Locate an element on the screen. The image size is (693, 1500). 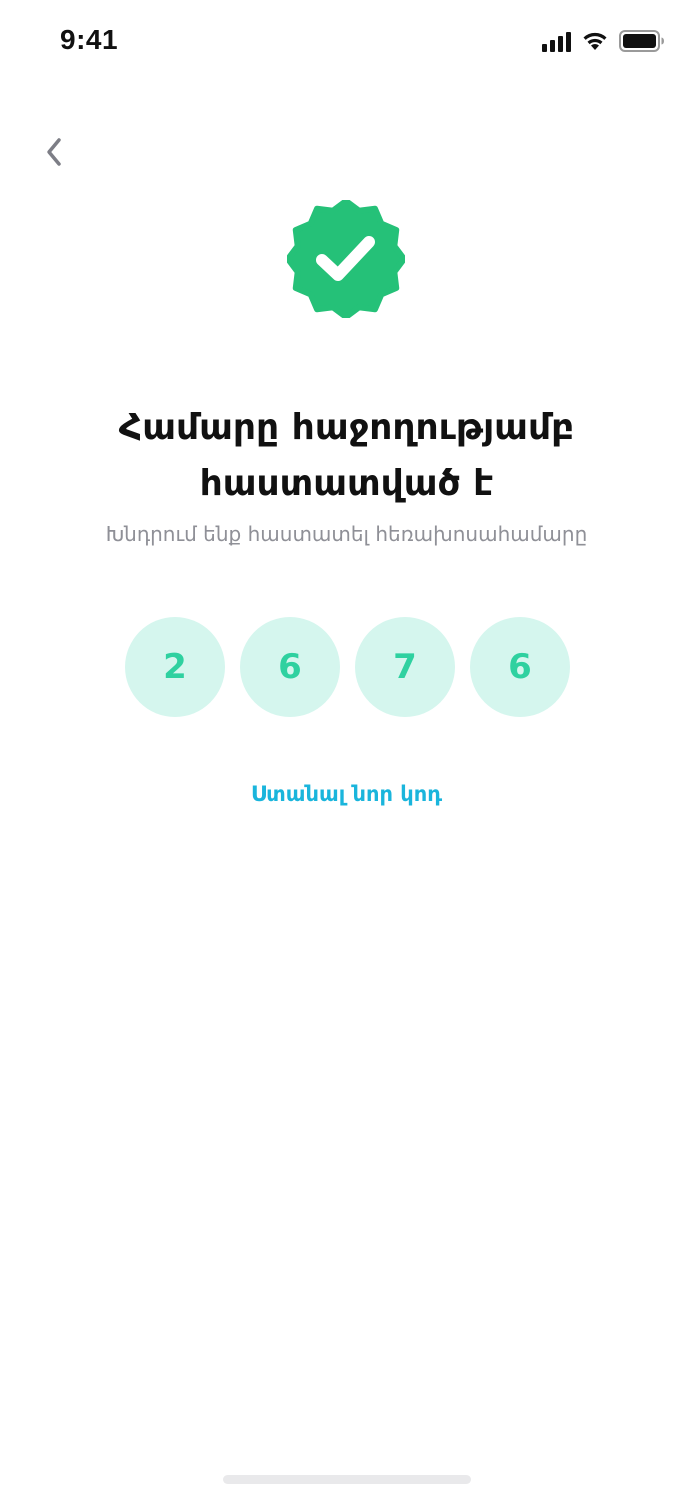
title-line-2: հաստատված է is located at coordinates (346, 483).